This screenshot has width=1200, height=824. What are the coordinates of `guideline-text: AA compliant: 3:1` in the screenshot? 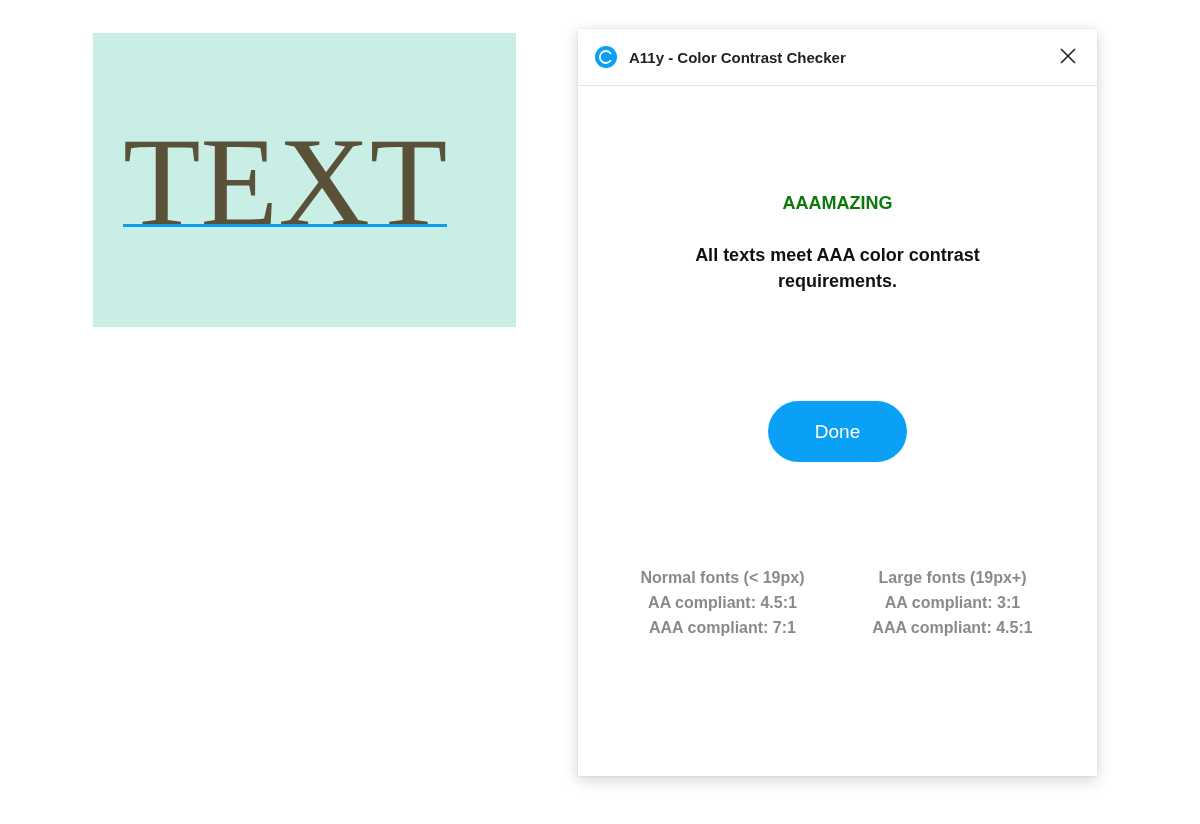 It's located at (952, 603).